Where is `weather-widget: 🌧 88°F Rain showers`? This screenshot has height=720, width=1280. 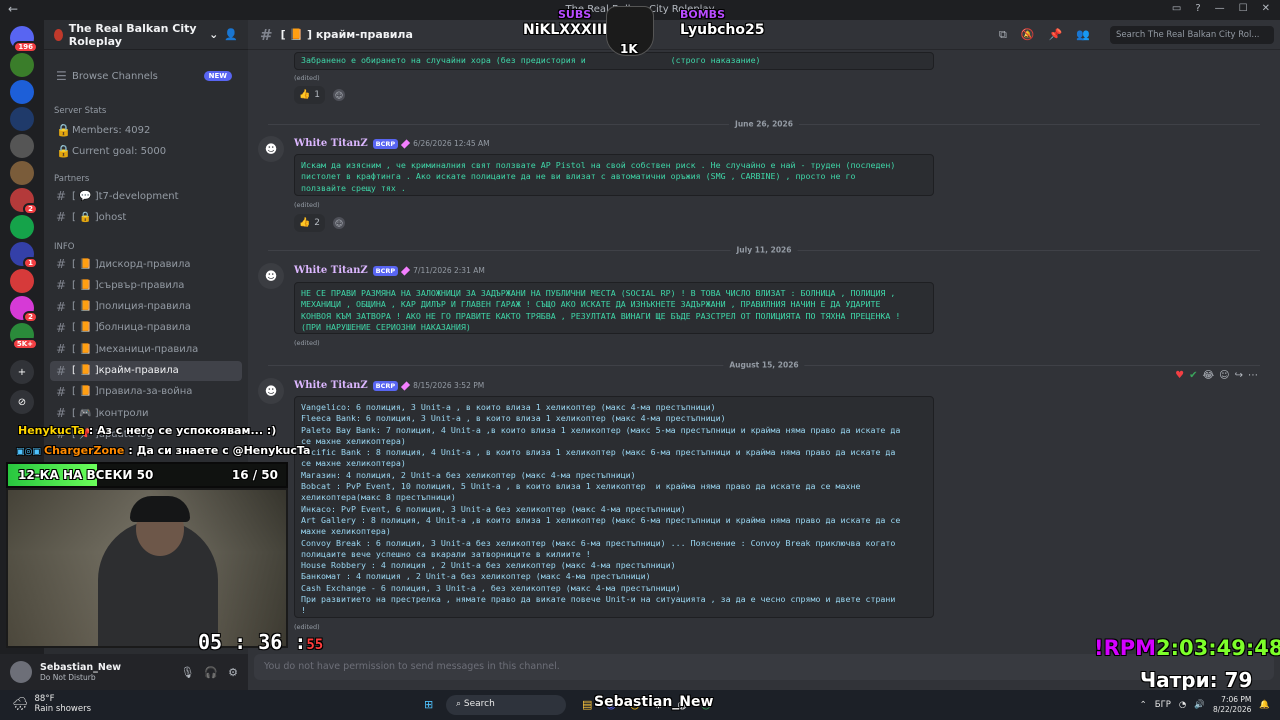
weather-widget: 🌧 88°F Rain showers is located at coordinates (51, 704).